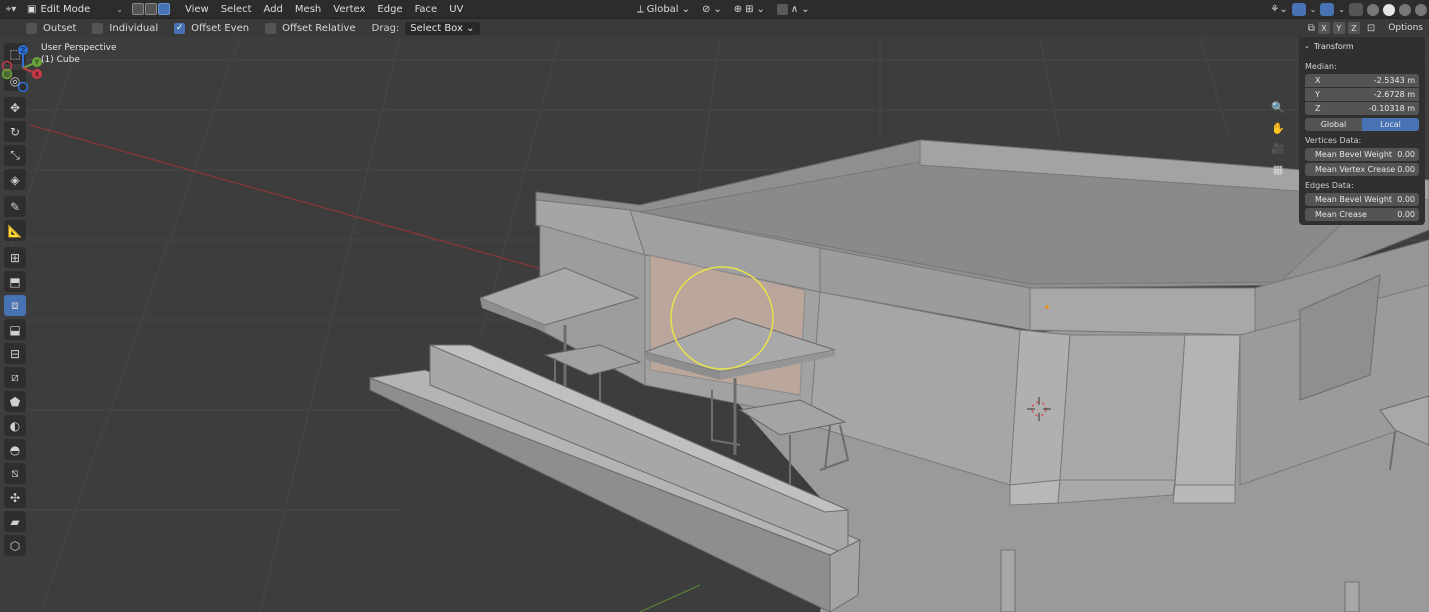  What do you see at coordinates (236, 9) in the screenshot?
I see `menu-select: Select` at bounding box center [236, 9].